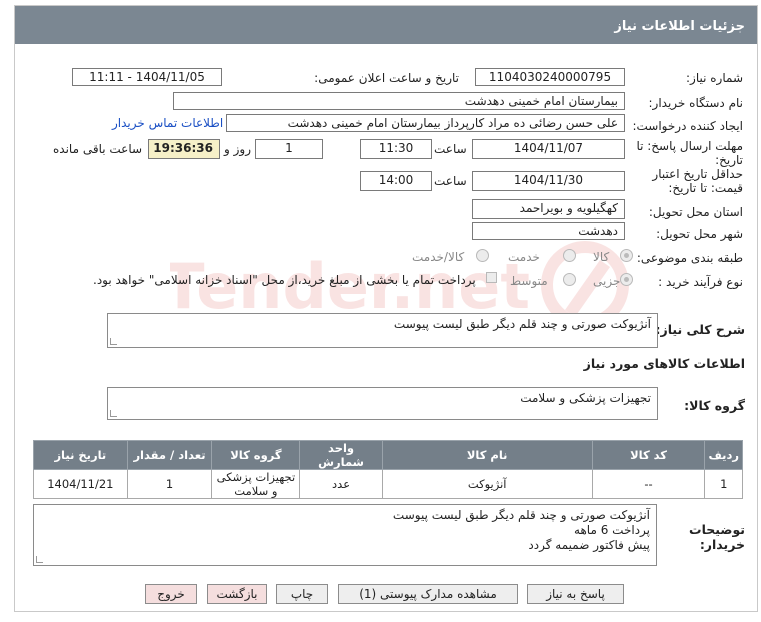 This screenshot has height=622, width=761. What do you see at coordinates (601, 257) in the screenshot?
I see `category-goods-label: کالا` at bounding box center [601, 257].